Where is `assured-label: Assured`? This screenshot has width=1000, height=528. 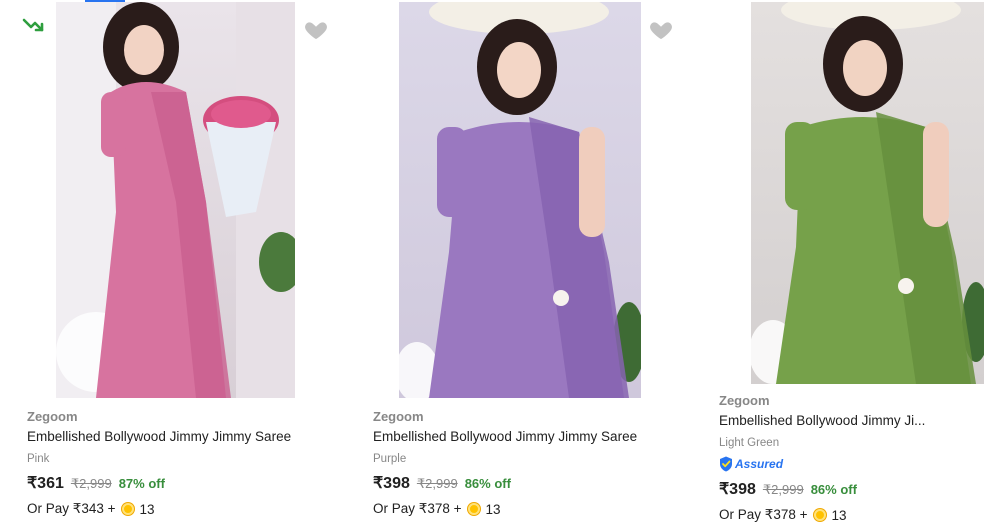
assured-label: Assured is located at coordinates (759, 464).